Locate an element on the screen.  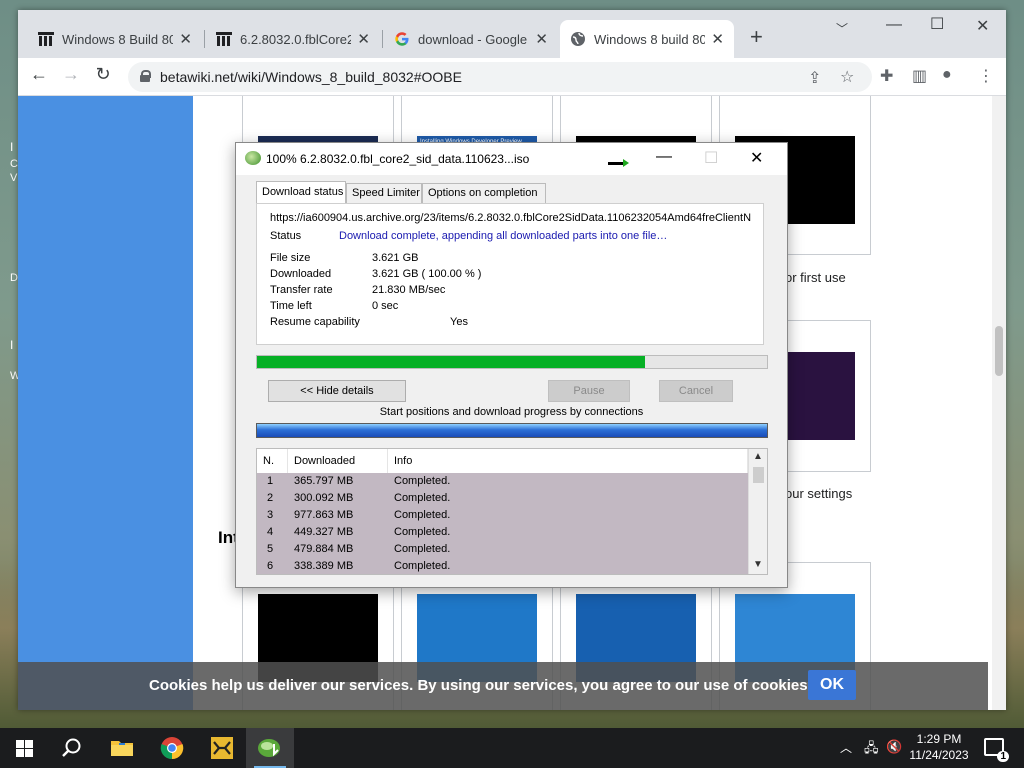
field-label: Time left is located at coordinates (291, 306).